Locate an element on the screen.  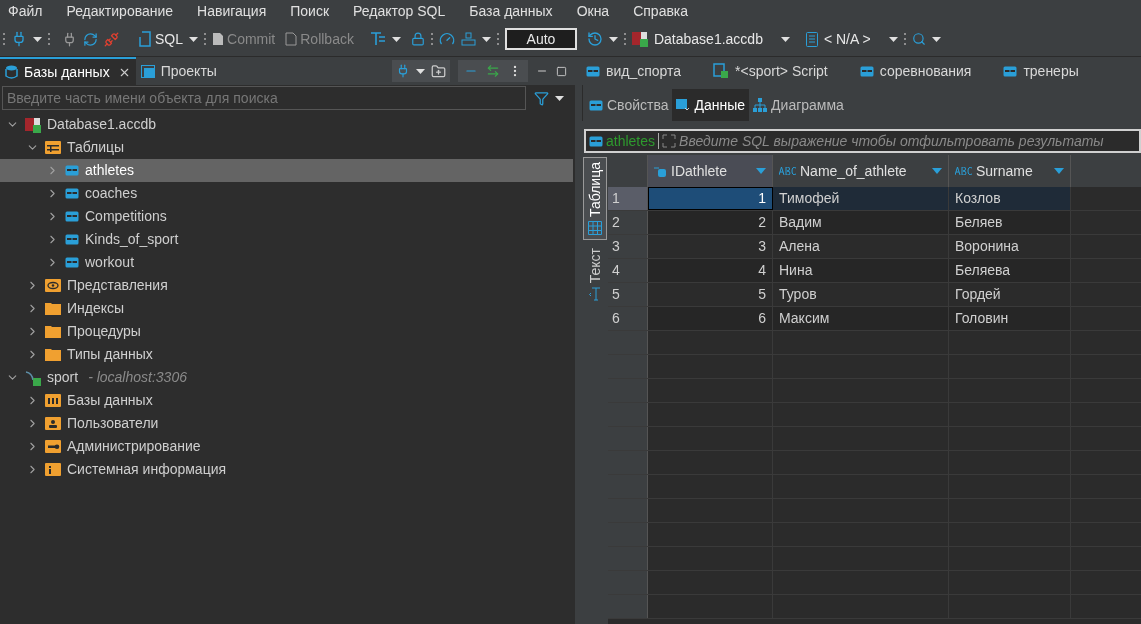
tree-item: Kinds_of_sport is located at coordinates (286, 239).